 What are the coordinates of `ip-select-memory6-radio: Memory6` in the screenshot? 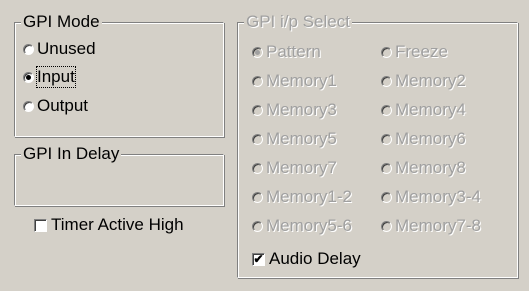 It's located at (423, 139).